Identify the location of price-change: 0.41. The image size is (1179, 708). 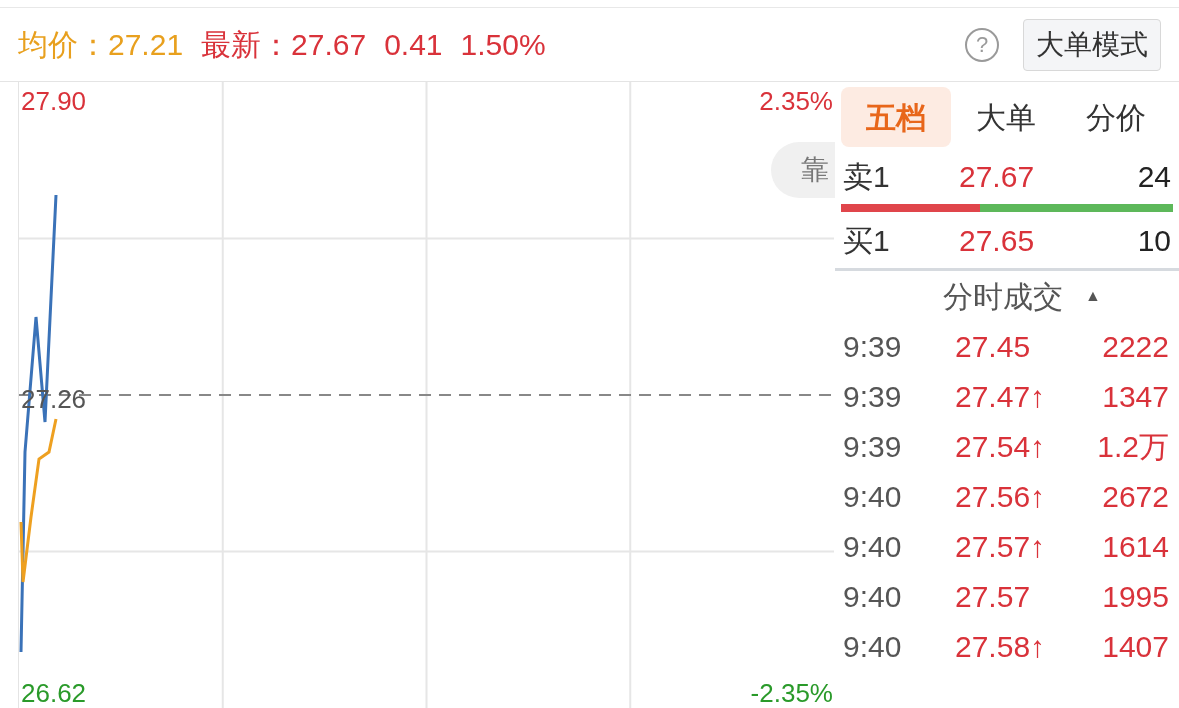
(413, 45).